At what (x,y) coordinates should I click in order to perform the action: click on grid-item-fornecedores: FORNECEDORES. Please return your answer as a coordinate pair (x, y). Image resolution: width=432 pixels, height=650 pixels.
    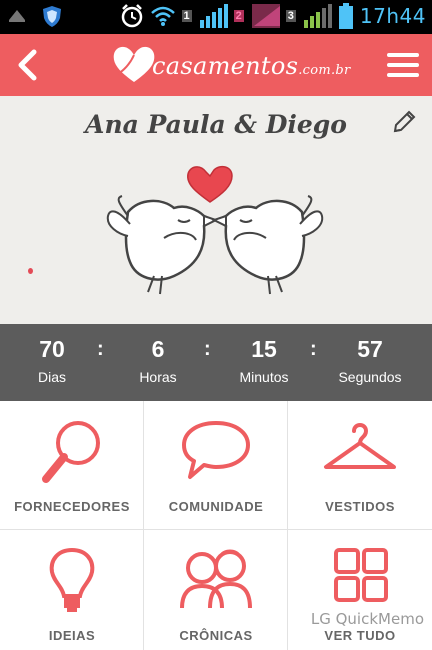
    Looking at the image, I should click on (72, 465).